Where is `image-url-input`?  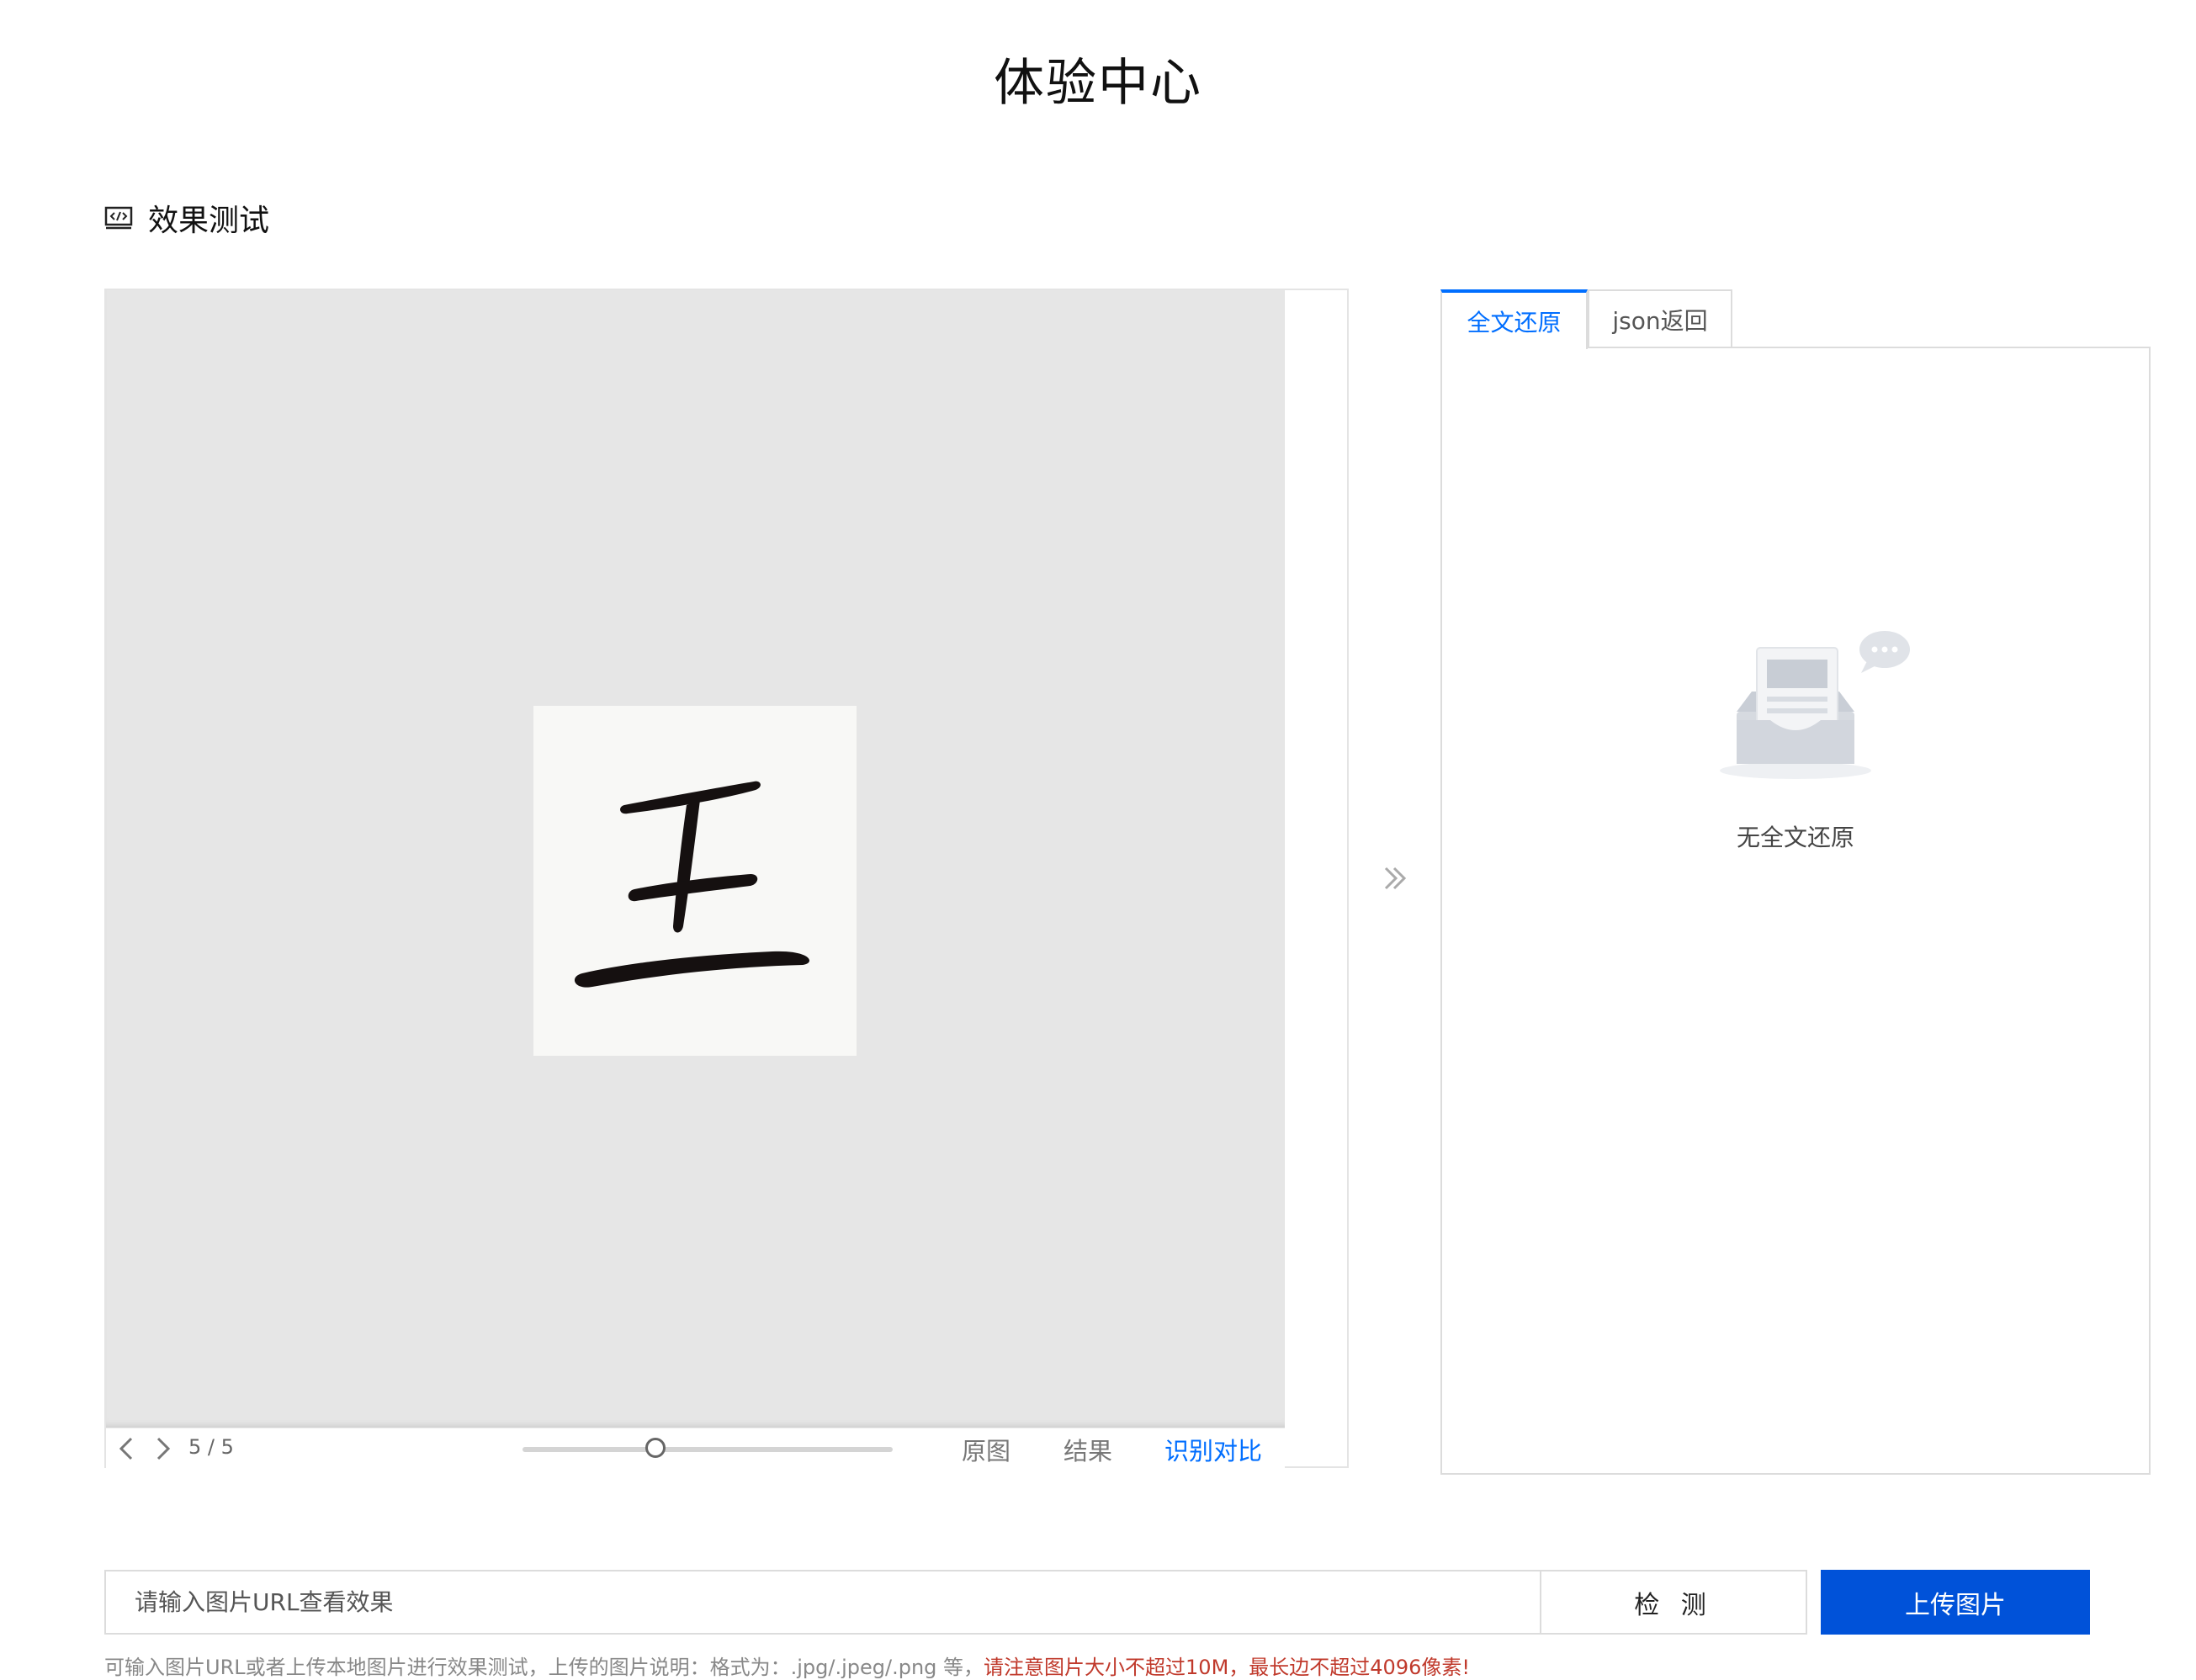 image-url-input is located at coordinates (822, 1602).